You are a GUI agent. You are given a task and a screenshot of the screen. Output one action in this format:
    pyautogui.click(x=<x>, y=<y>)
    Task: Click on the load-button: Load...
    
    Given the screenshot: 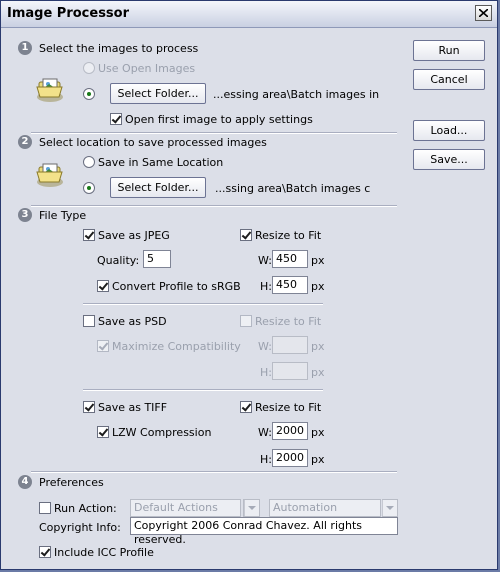 What is the action you would take?
    pyautogui.click(x=449, y=130)
    